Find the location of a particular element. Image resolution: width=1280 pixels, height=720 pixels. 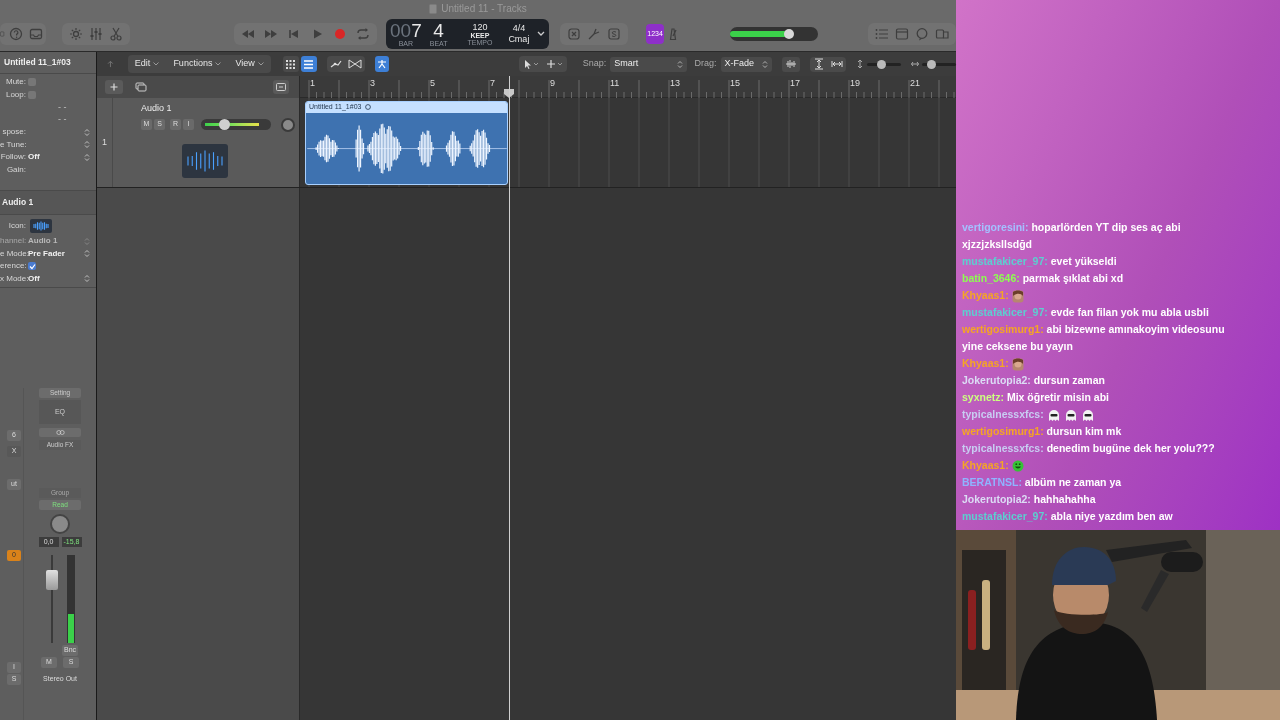

chat-message: mustafakicer_97: evde fan filan yok mu abla usbli is located at coordinates (1086, 312).